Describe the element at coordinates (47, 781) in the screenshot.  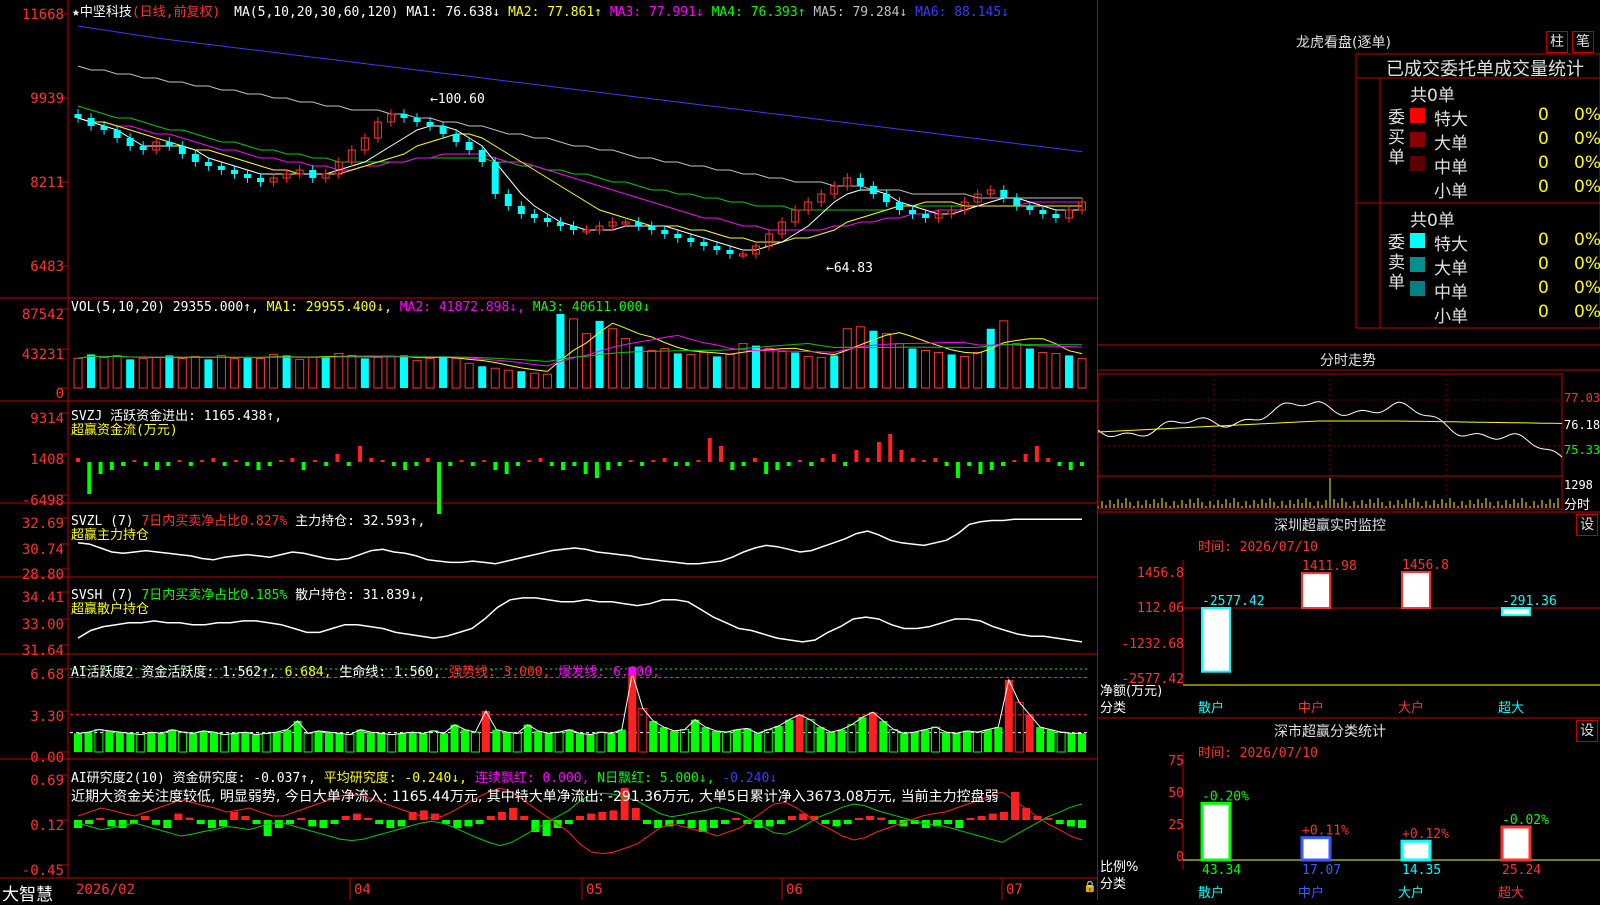
I see `ai2-ytick: 0.69` at that location.